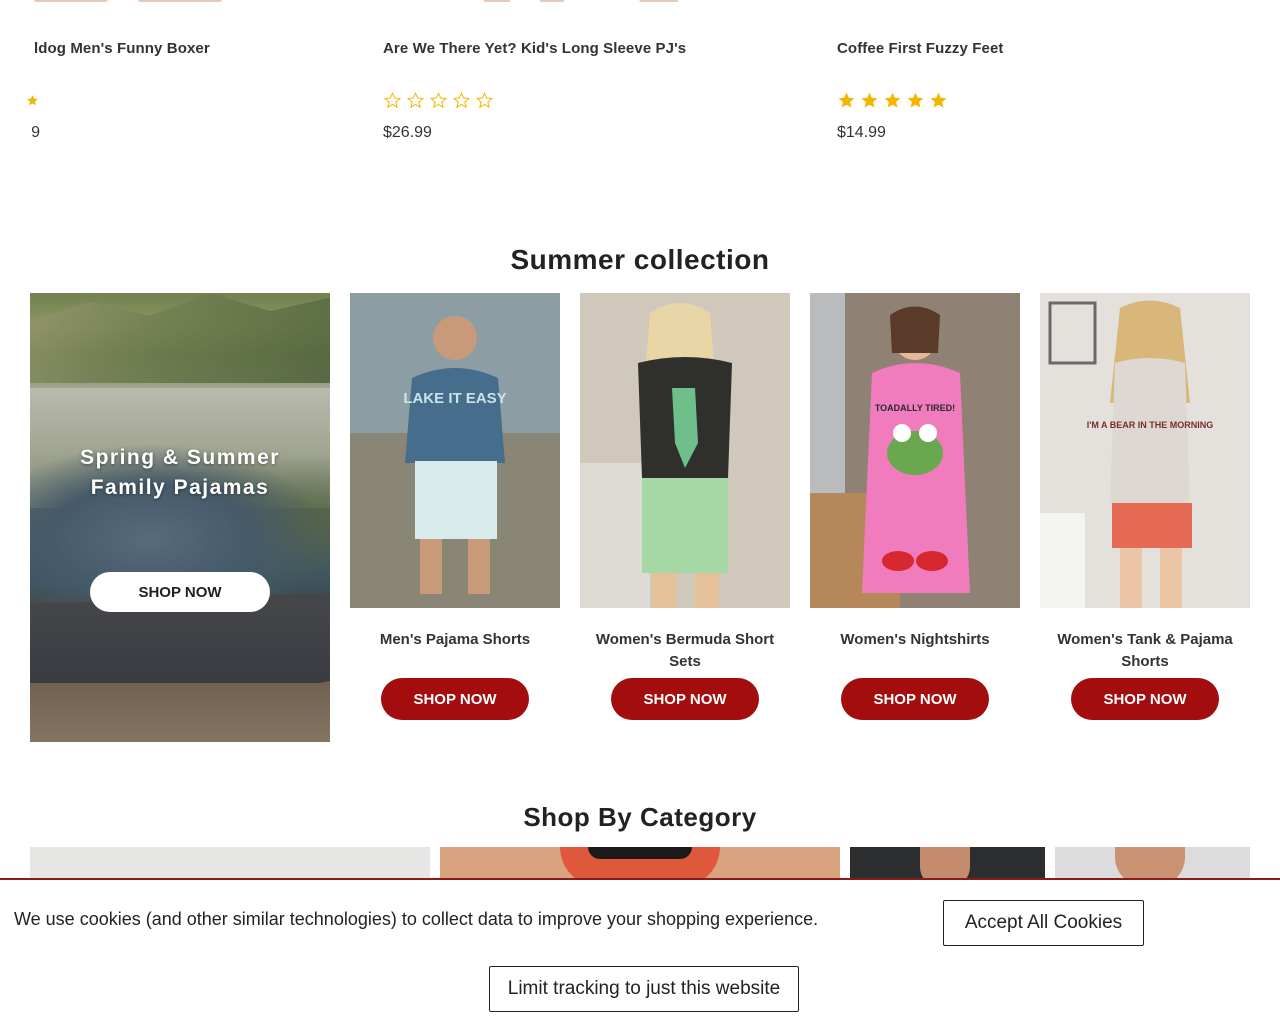 The height and width of the screenshot is (1024, 1280). Describe the element at coordinates (920, 48) in the screenshot. I see `product-name: Coffee First Fuzzy Feet` at that location.